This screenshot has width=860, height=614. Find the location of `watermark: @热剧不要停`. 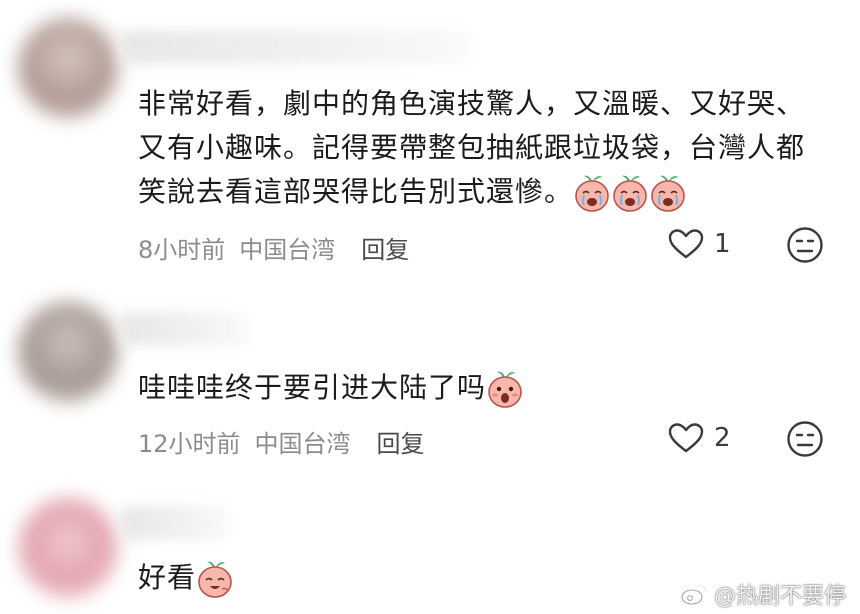

watermark: @热剧不要停 is located at coordinates (763, 594).